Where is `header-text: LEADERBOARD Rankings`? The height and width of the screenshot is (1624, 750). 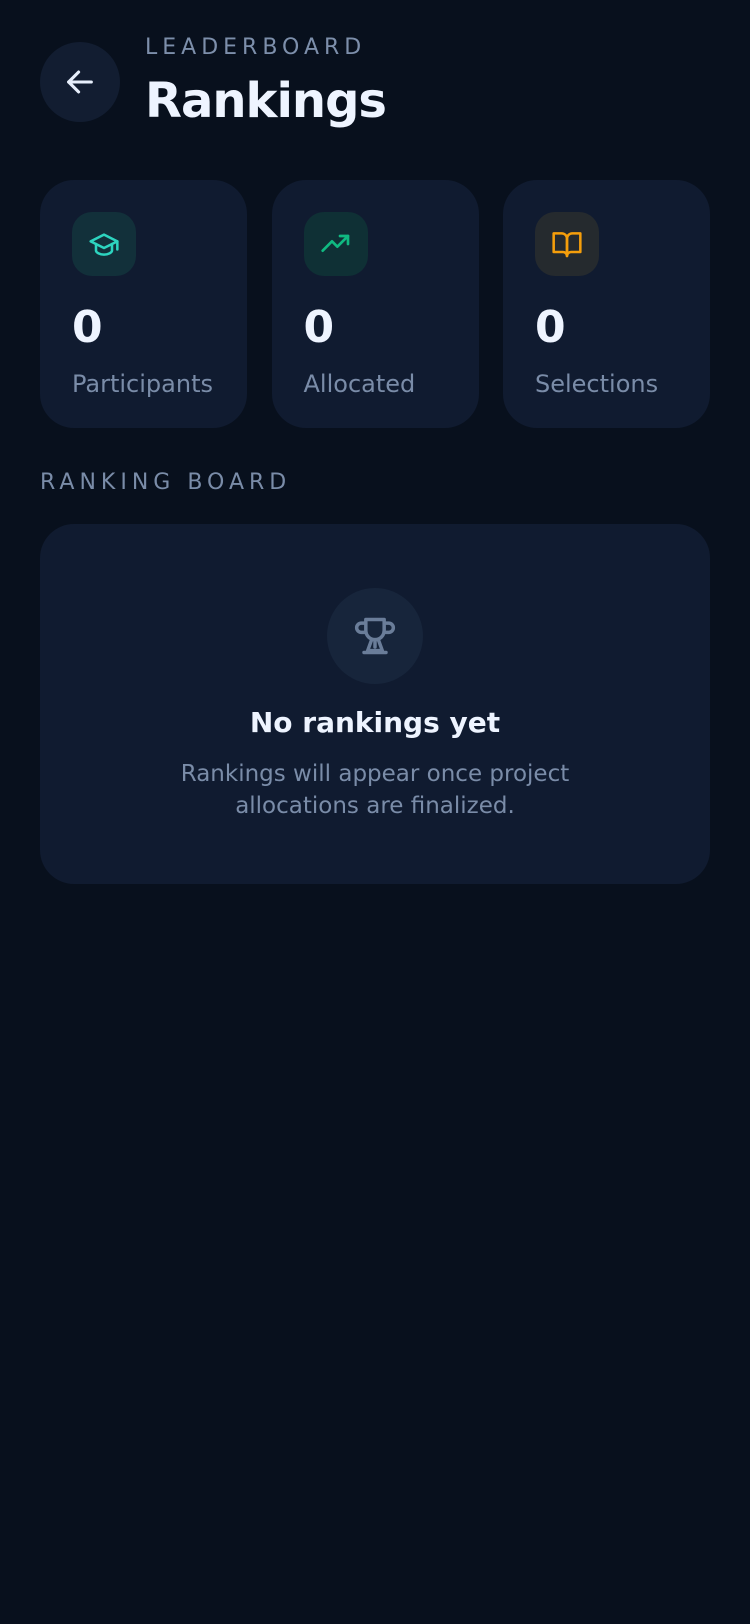 header-text: LEADERBOARD Rankings is located at coordinates (266, 82).